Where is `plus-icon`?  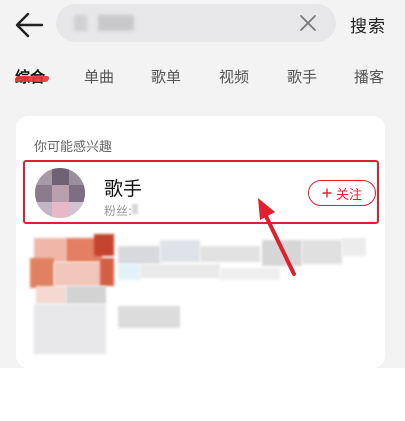
plus-icon is located at coordinates (327, 193).